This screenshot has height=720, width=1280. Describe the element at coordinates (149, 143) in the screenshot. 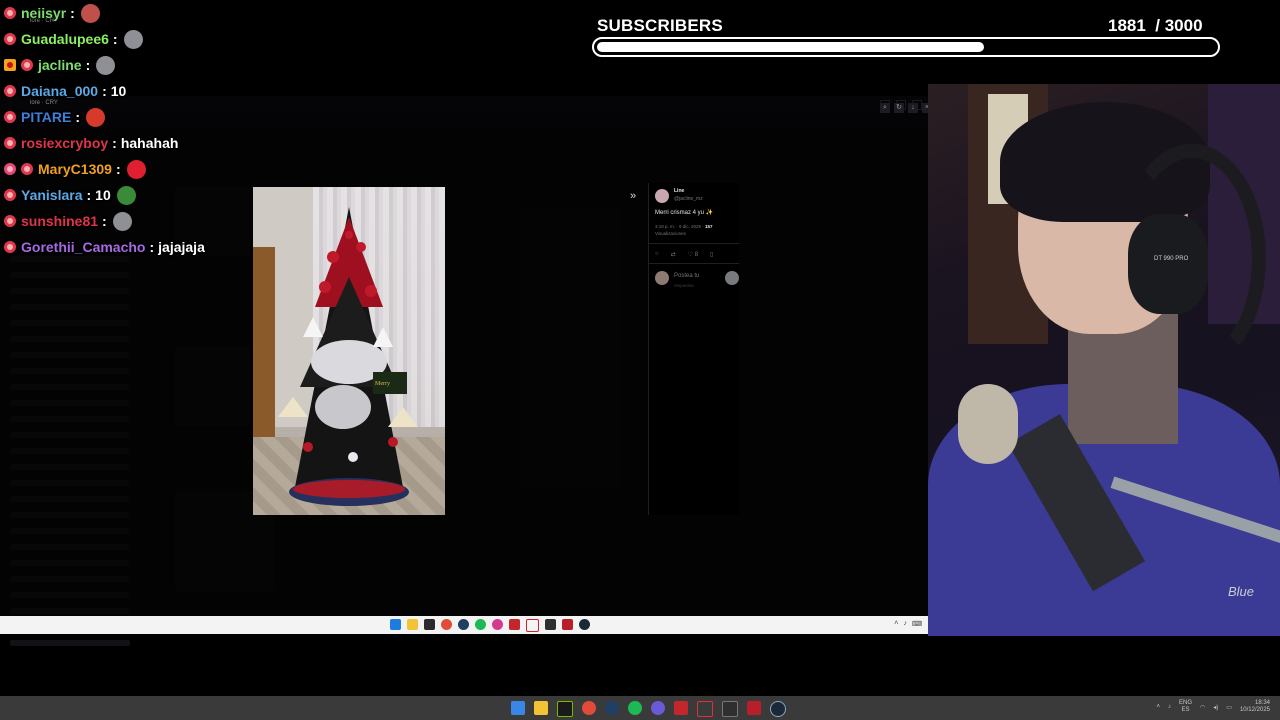

I see `chat-message-text: hahahah` at that location.